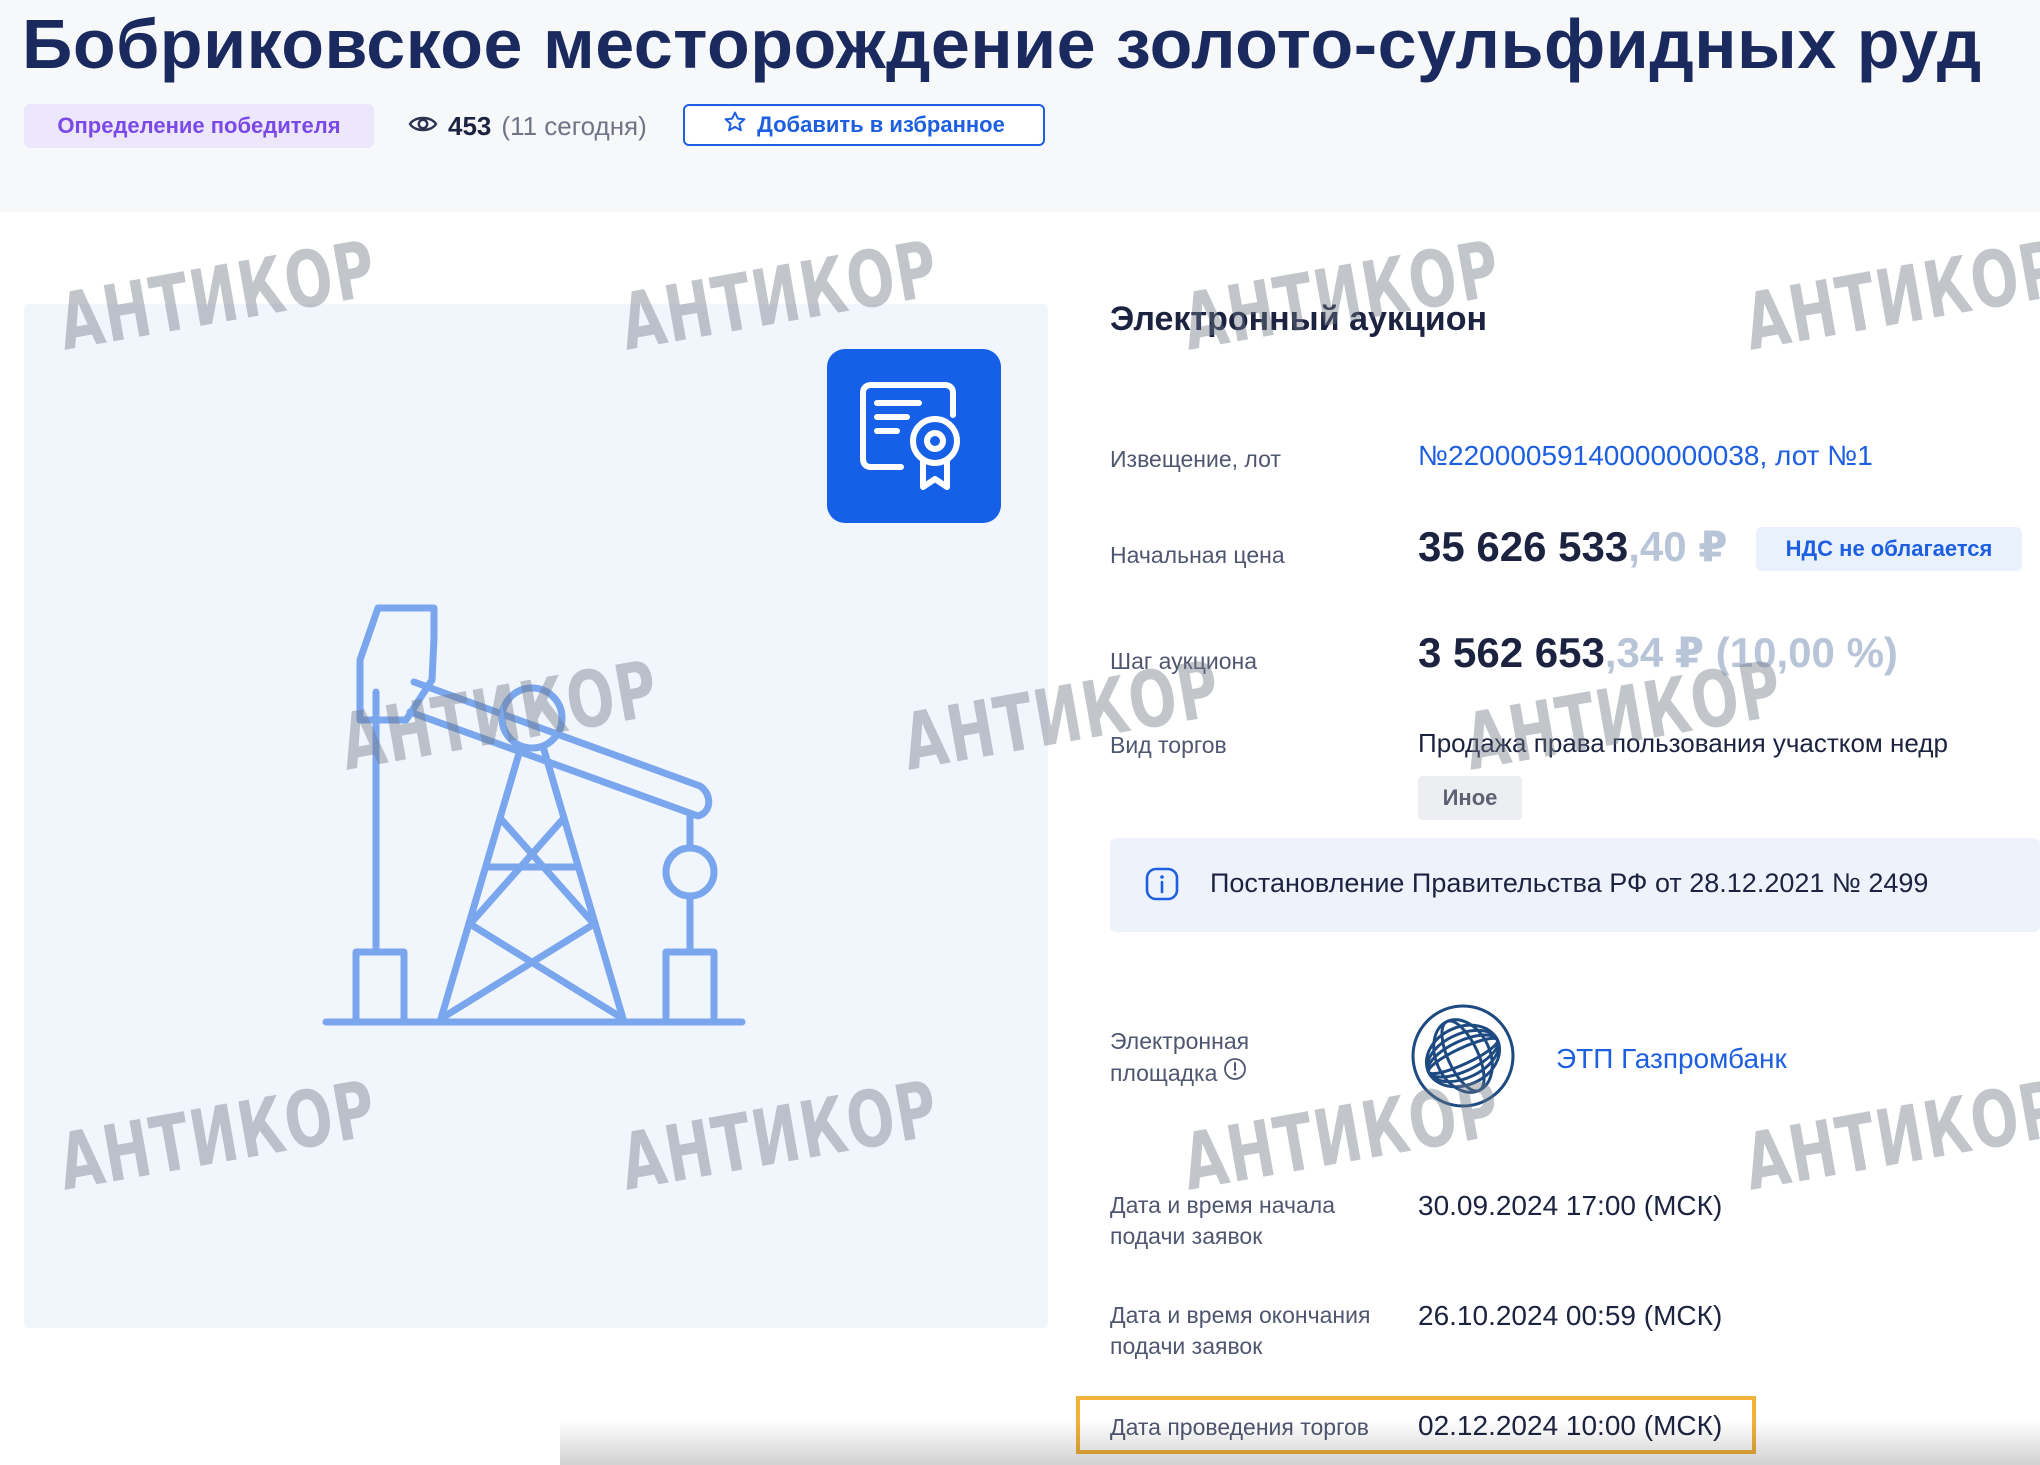  I want to click on auction-step-main: 3 562 653, so click(1511, 652).